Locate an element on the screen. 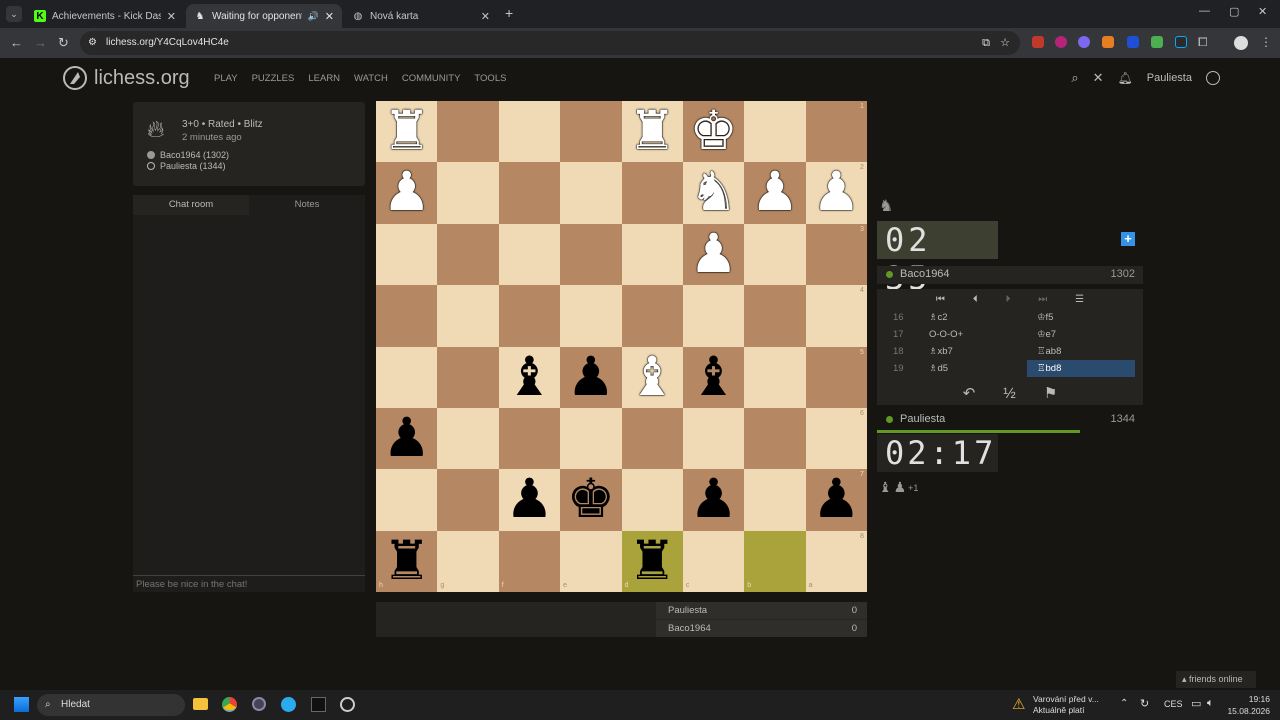  last-move-icon: ⏭ is located at coordinates (1042, 299).